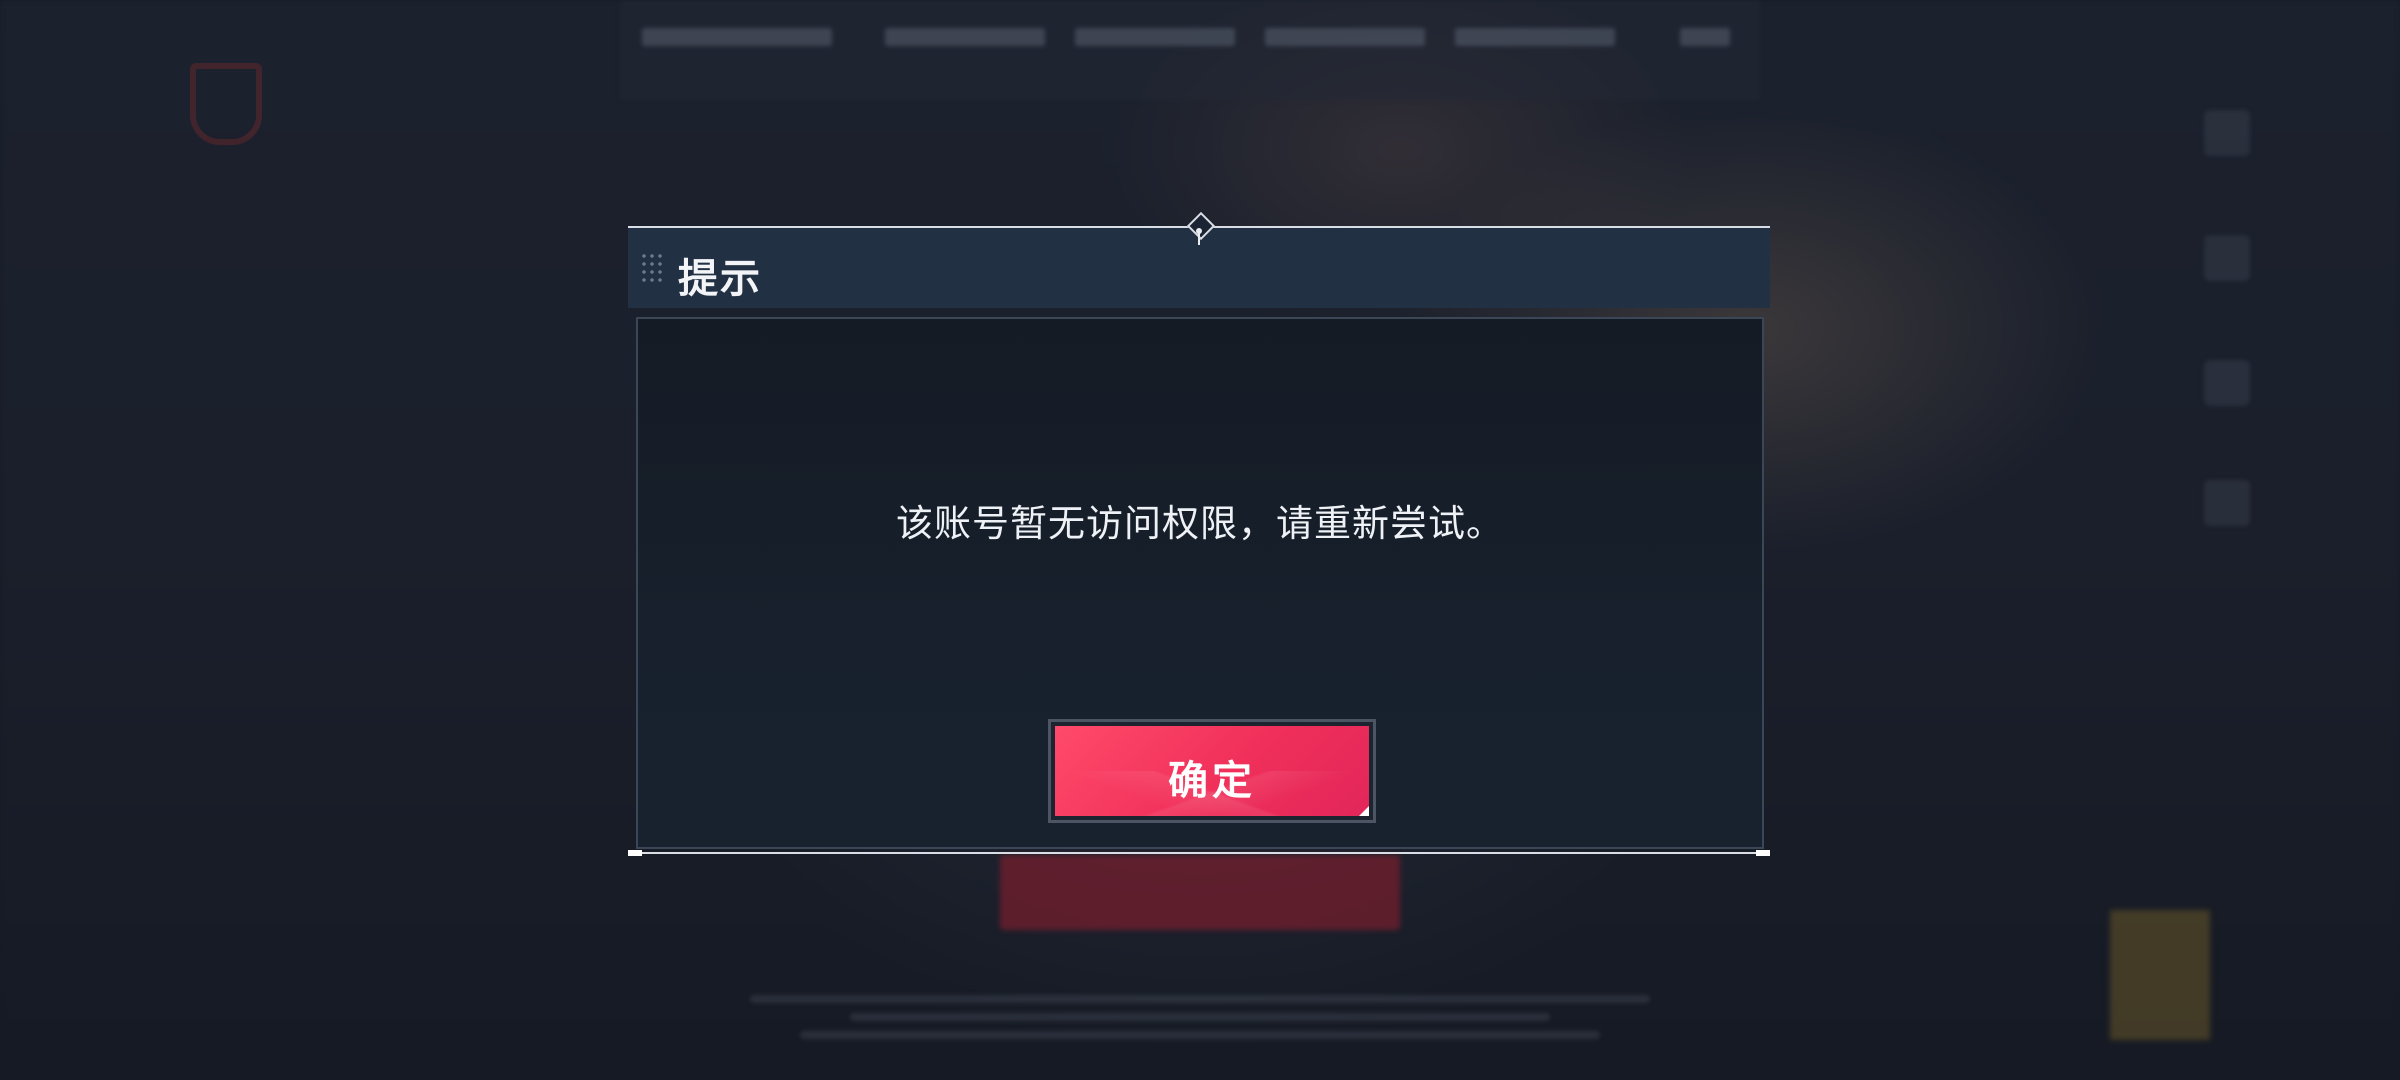 This screenshot has height=1080, width=2400. I want to click on dialog-bottom-border, so click(1199, 853).